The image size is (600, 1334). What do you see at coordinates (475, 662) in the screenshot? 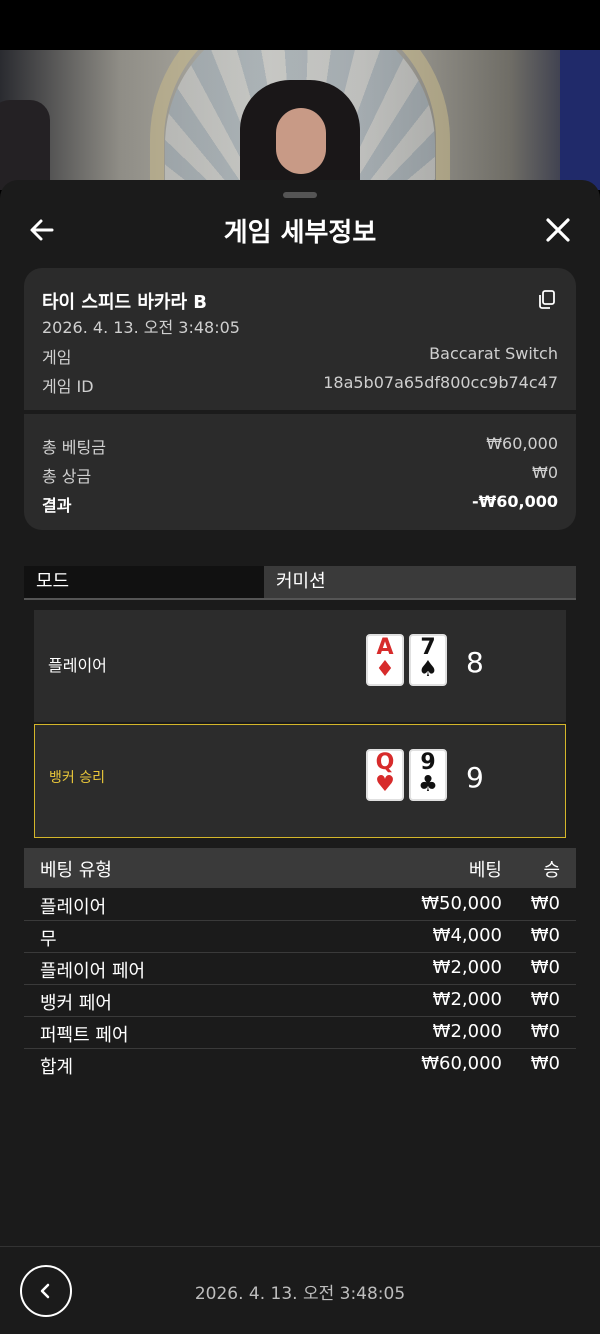
I see `player-score: 8` at bounding box center [475, 662].